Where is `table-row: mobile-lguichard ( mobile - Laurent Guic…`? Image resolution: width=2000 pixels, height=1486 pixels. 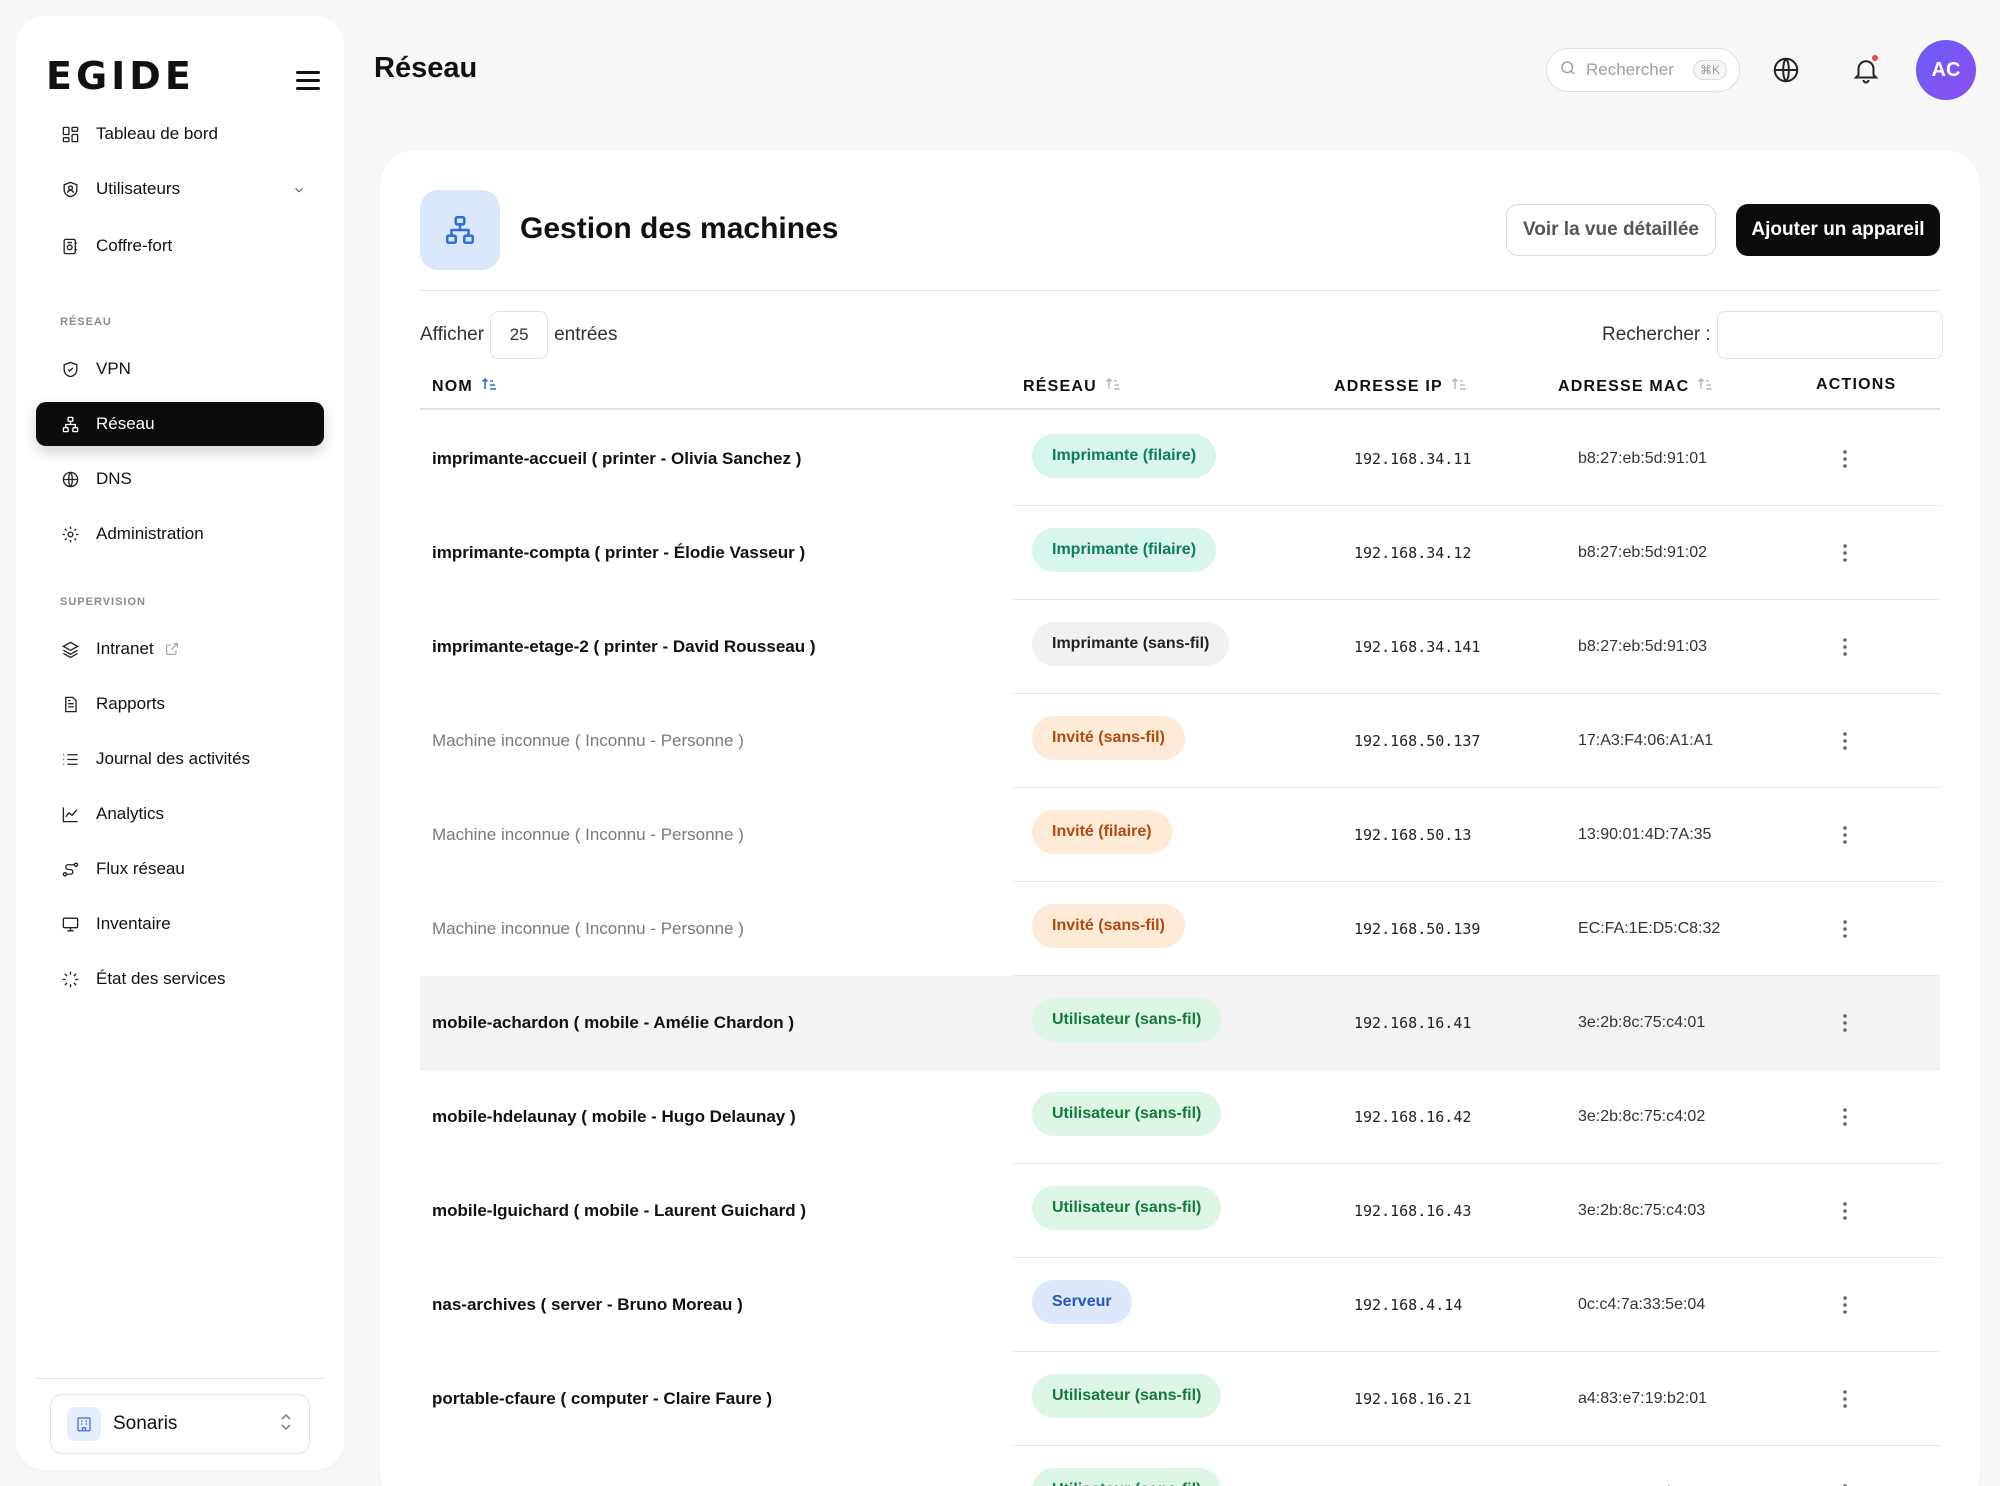 table-row: mobile-lguichard ( mobile - Laurent Guic… is located at coordinates (1180, 1211).